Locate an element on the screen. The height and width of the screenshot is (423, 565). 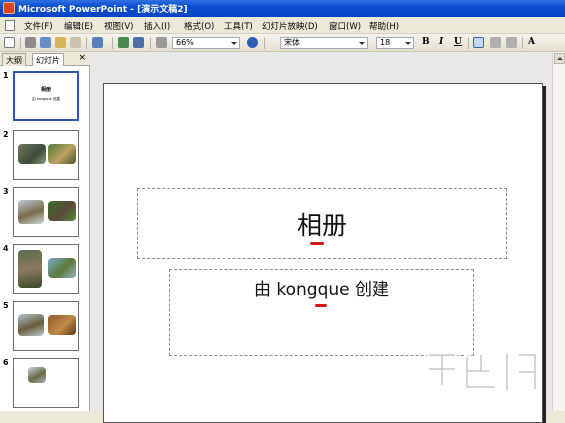
font-value: 宋体 is located at coordinates (292, 42).